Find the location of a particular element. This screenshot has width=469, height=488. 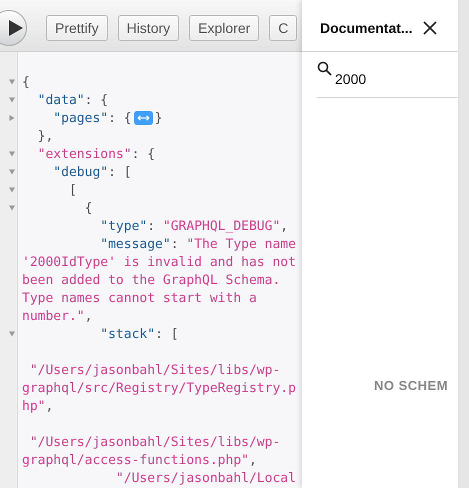

close-button is located at coordinates (429, 27).